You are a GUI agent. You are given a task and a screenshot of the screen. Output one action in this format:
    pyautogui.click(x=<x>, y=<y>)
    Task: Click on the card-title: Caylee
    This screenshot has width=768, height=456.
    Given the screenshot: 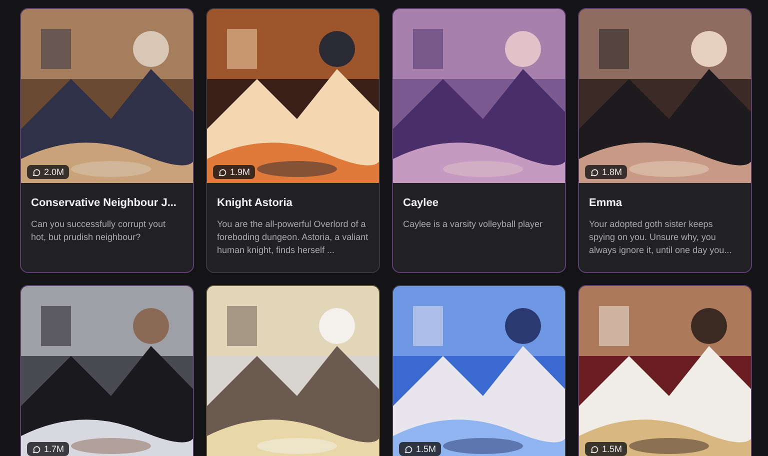 What is the action you would take?
    pyautogui.click(x=421, y=203)
    